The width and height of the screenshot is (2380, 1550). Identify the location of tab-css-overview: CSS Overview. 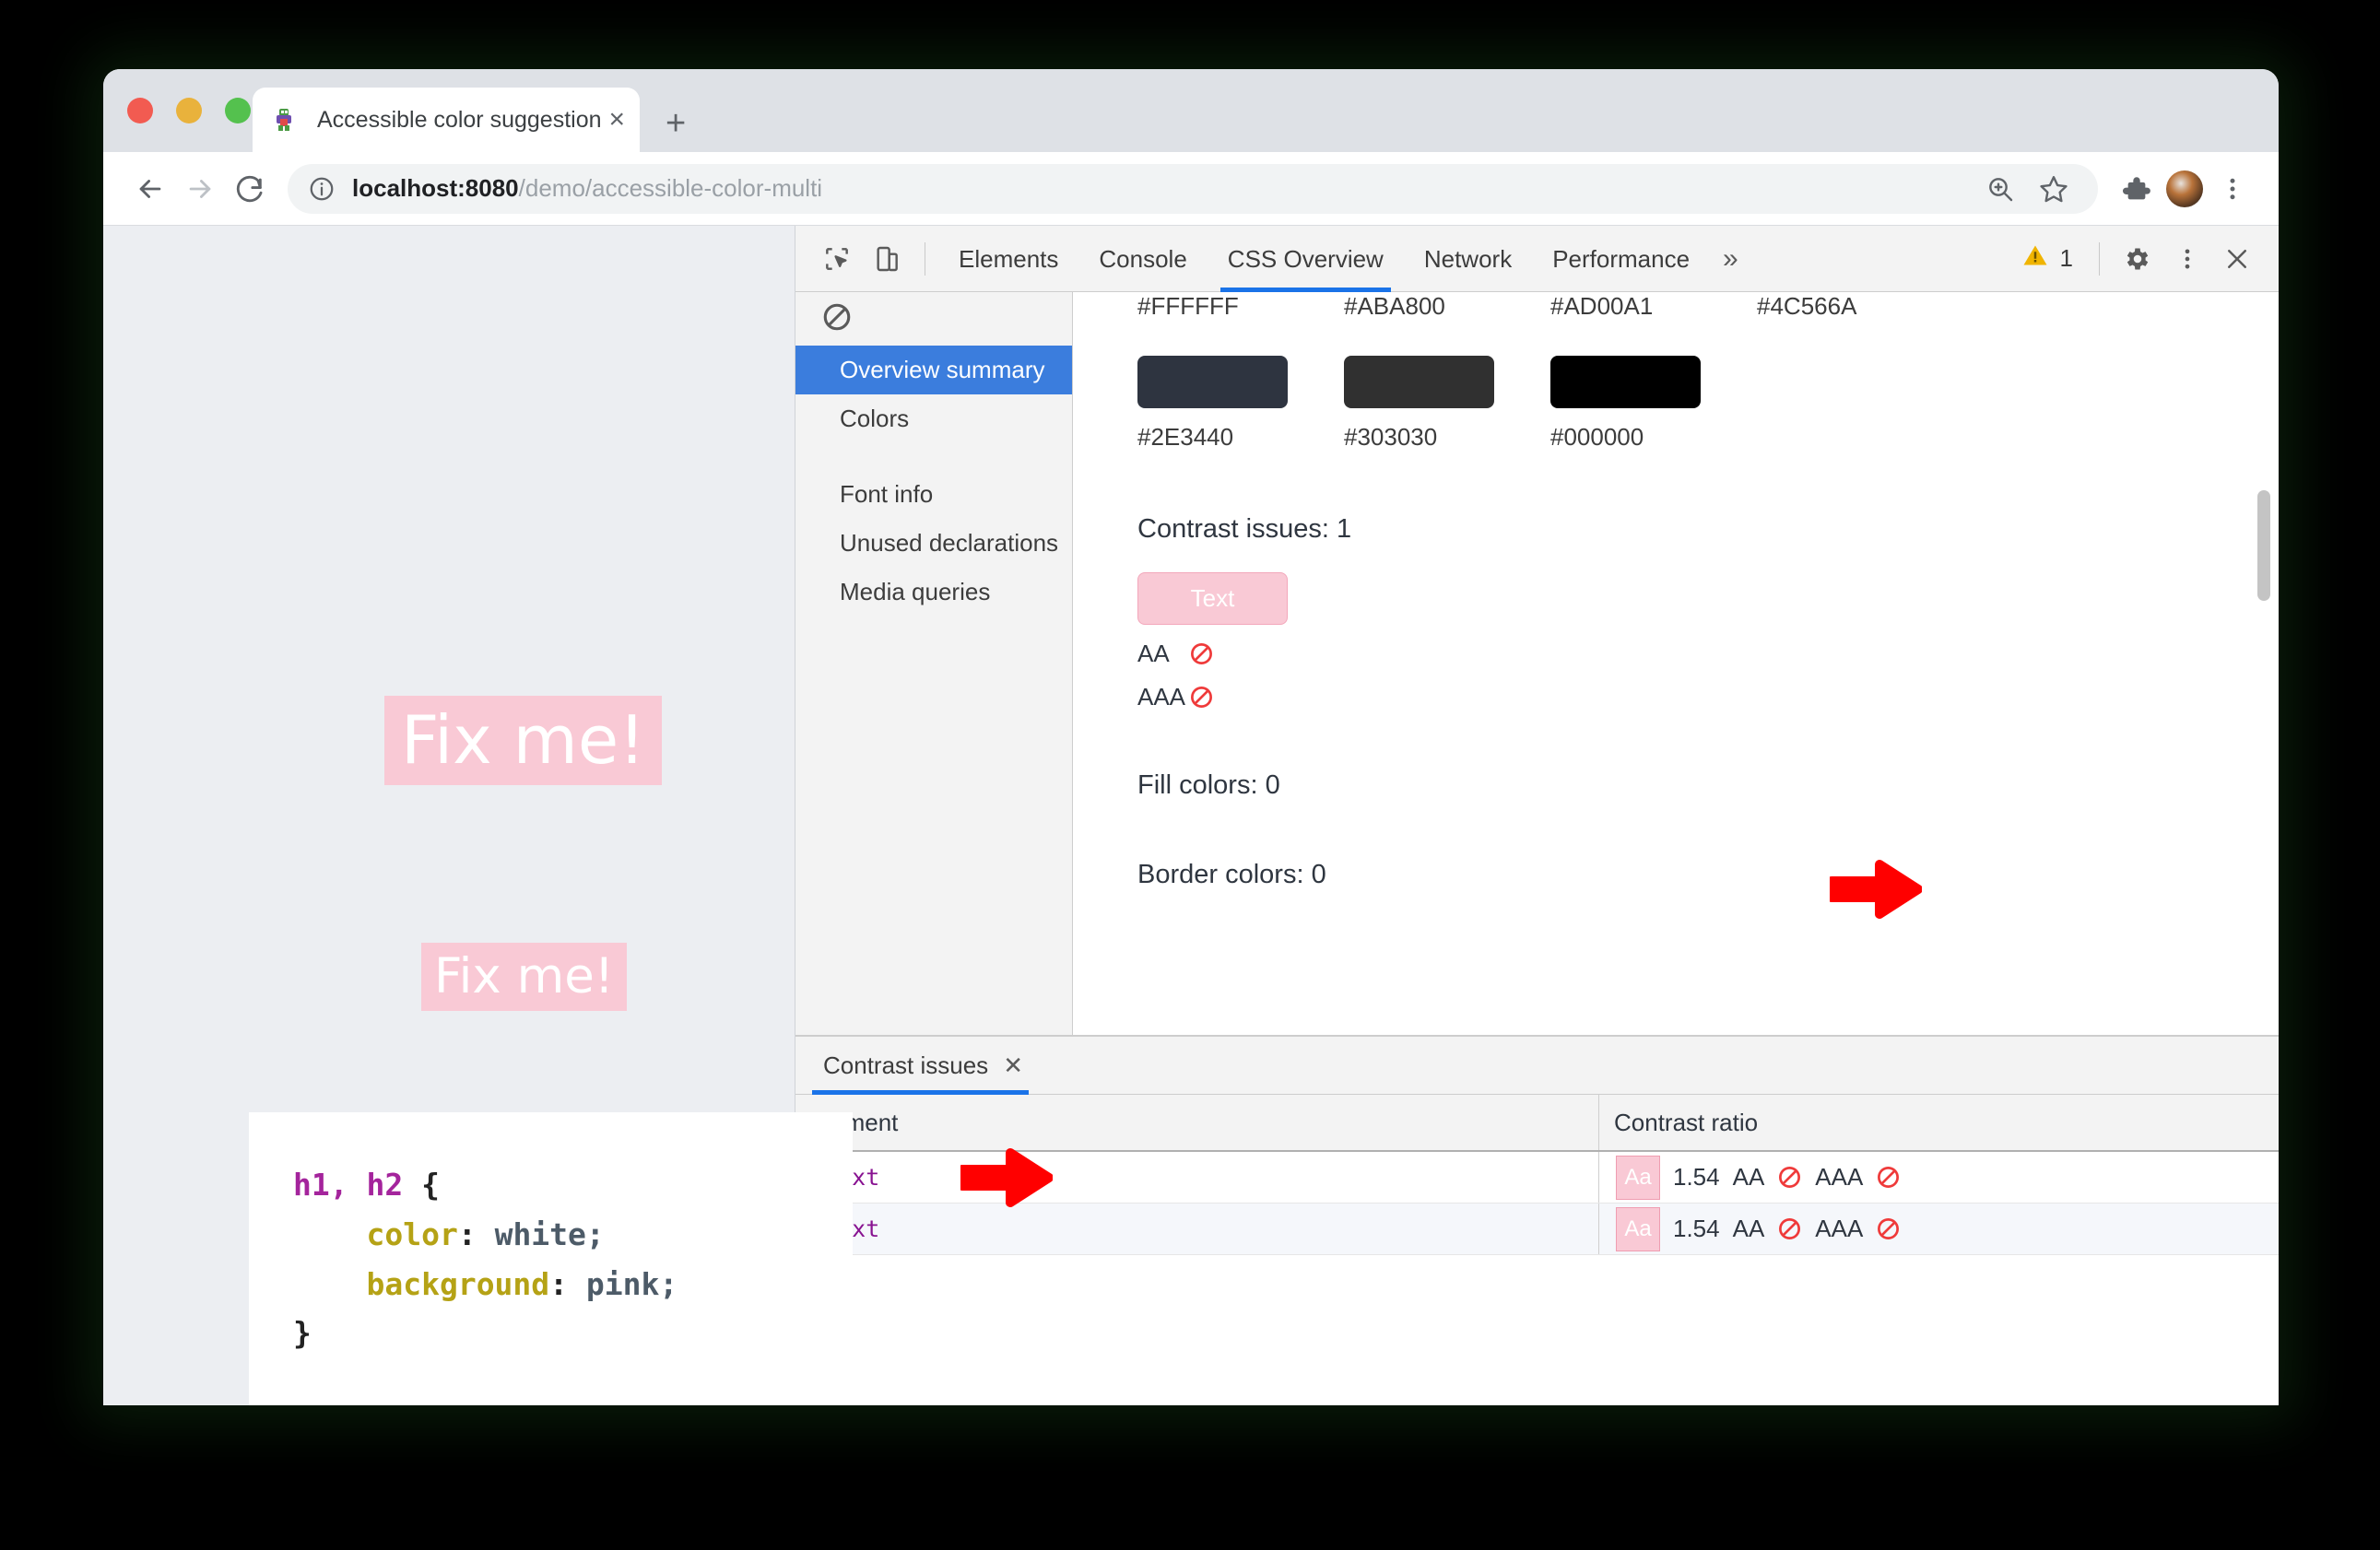
(1306, 259).